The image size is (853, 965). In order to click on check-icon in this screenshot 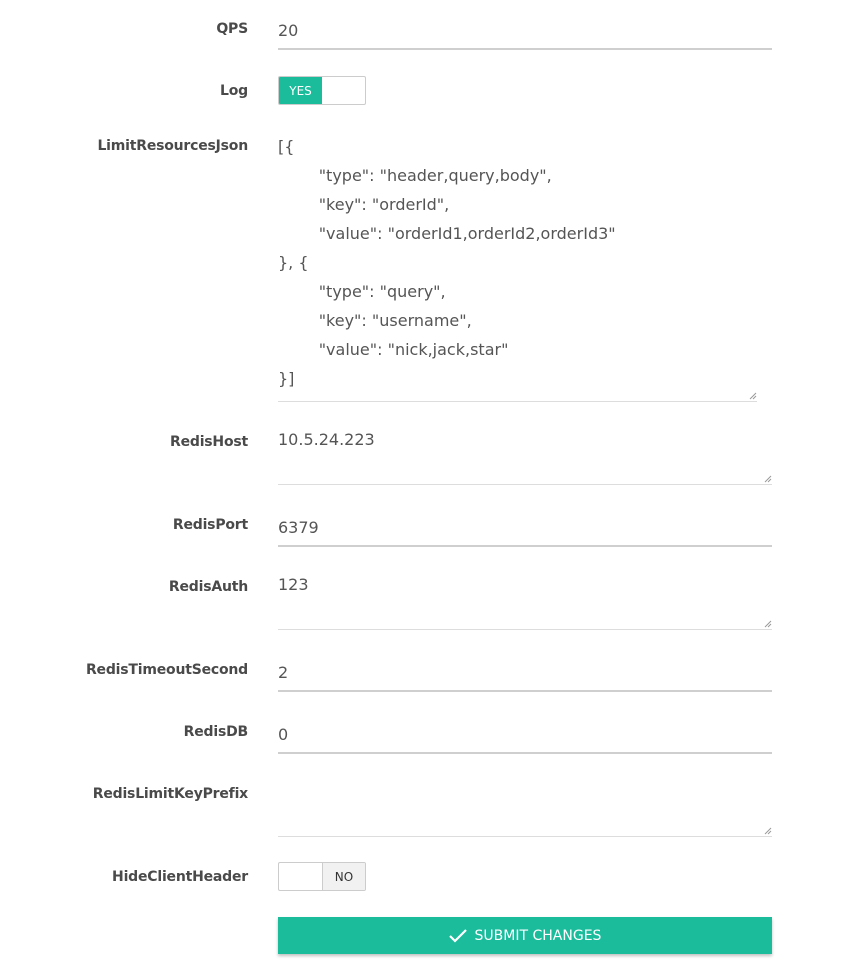, I will do `click(457, 935)`.